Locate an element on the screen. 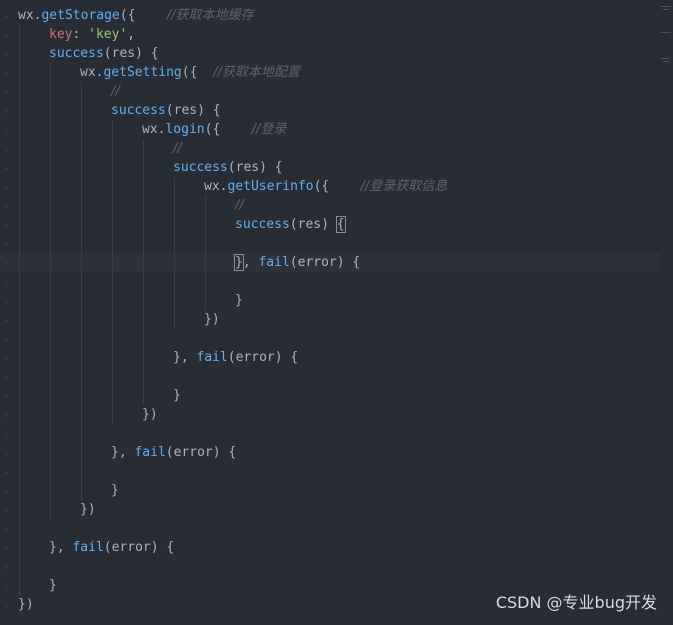 This screenshot has width=673, height=625. code-text: wx.getUserinfo({ //登录获取信息 is located at coordinates (325, 186).